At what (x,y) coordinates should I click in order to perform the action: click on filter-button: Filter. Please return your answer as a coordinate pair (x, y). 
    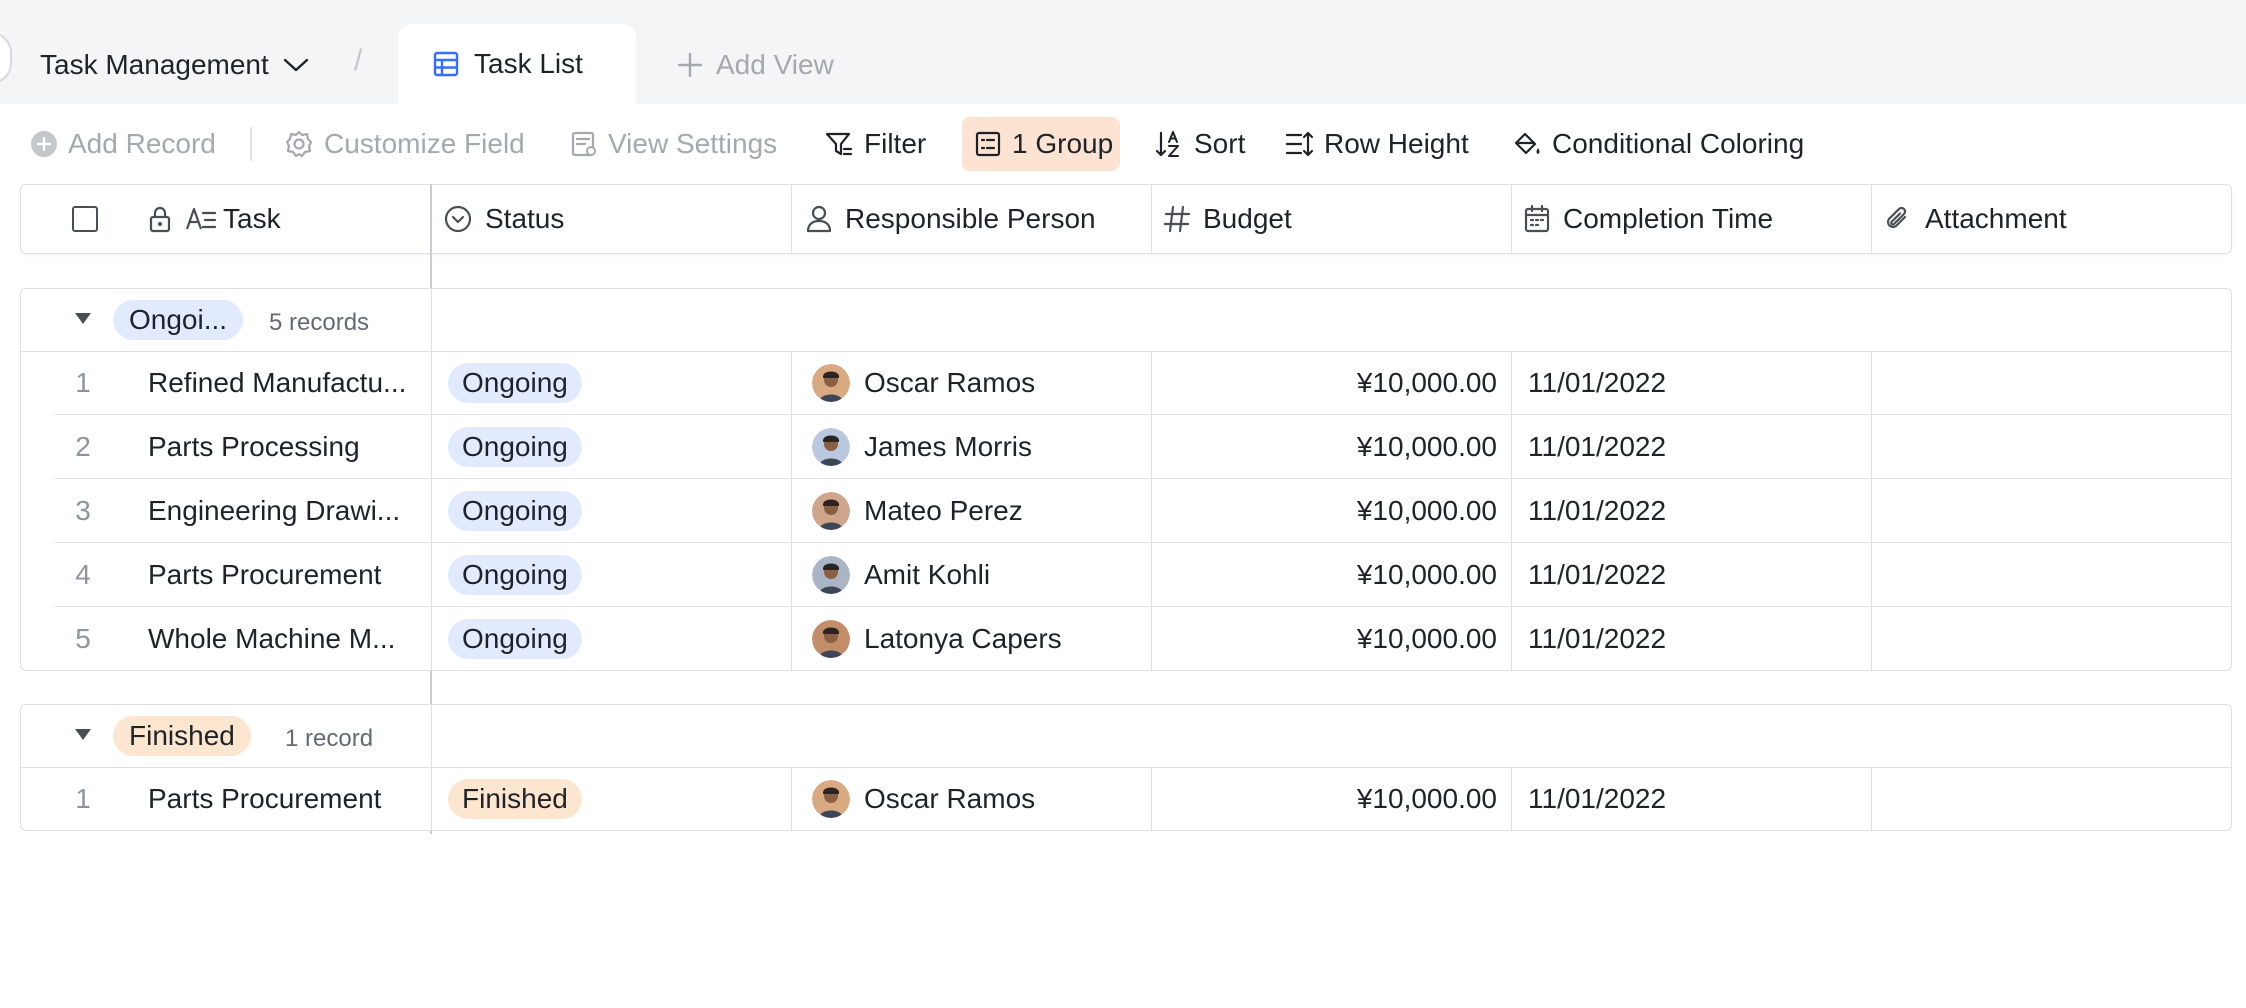
    Looking at the image, I should click on (875, 144).